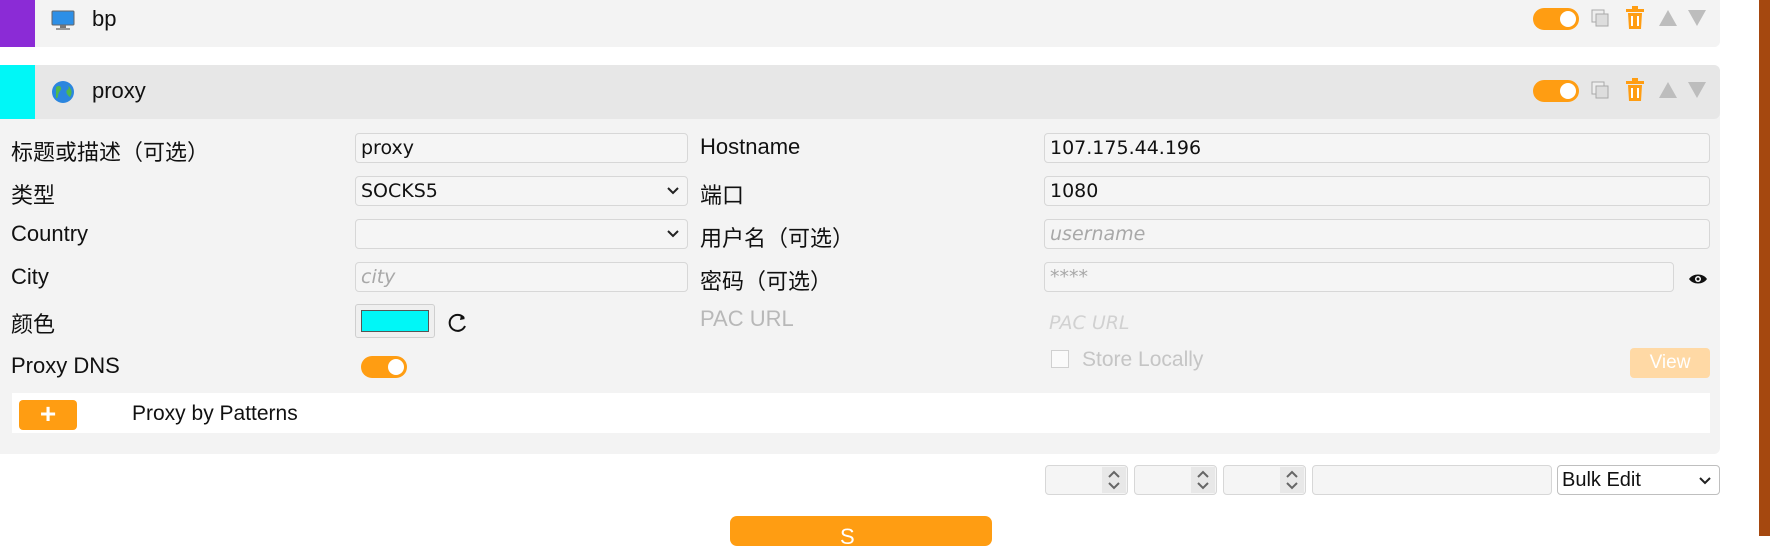  I want to click on pac-url-input: PAC URL, so click(1089, 323).